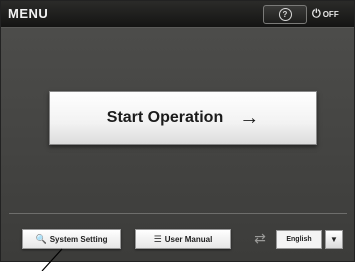 The height and width of the screenshot is (271, 355). What do you see at coordinates (330, 14) in the screenshot?
I see `power-off-label: OFF` at bounding box center [330, 14].